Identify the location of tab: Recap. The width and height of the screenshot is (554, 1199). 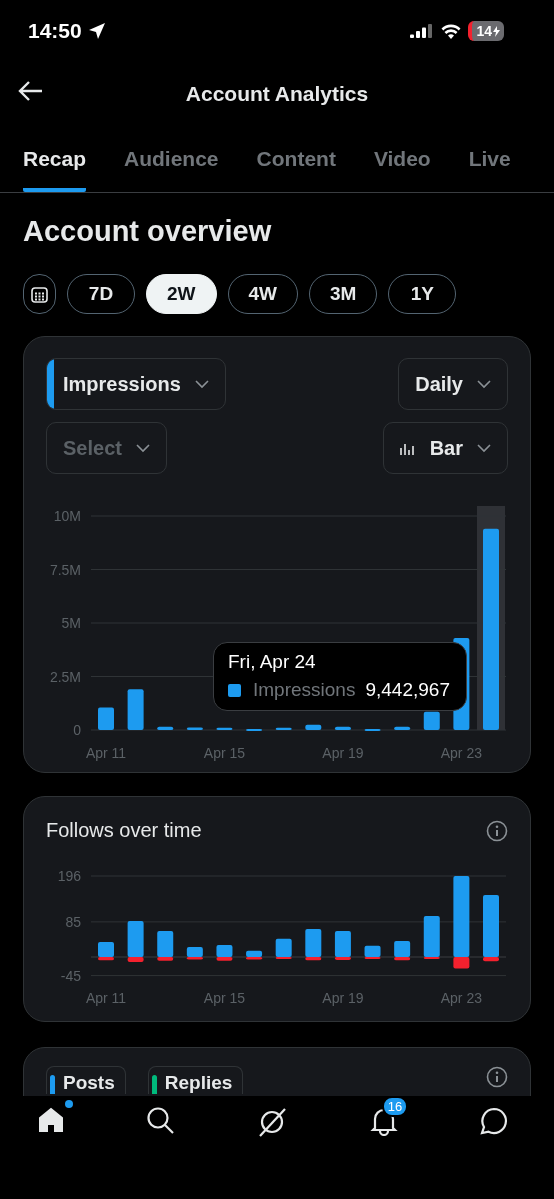
(55, 159).